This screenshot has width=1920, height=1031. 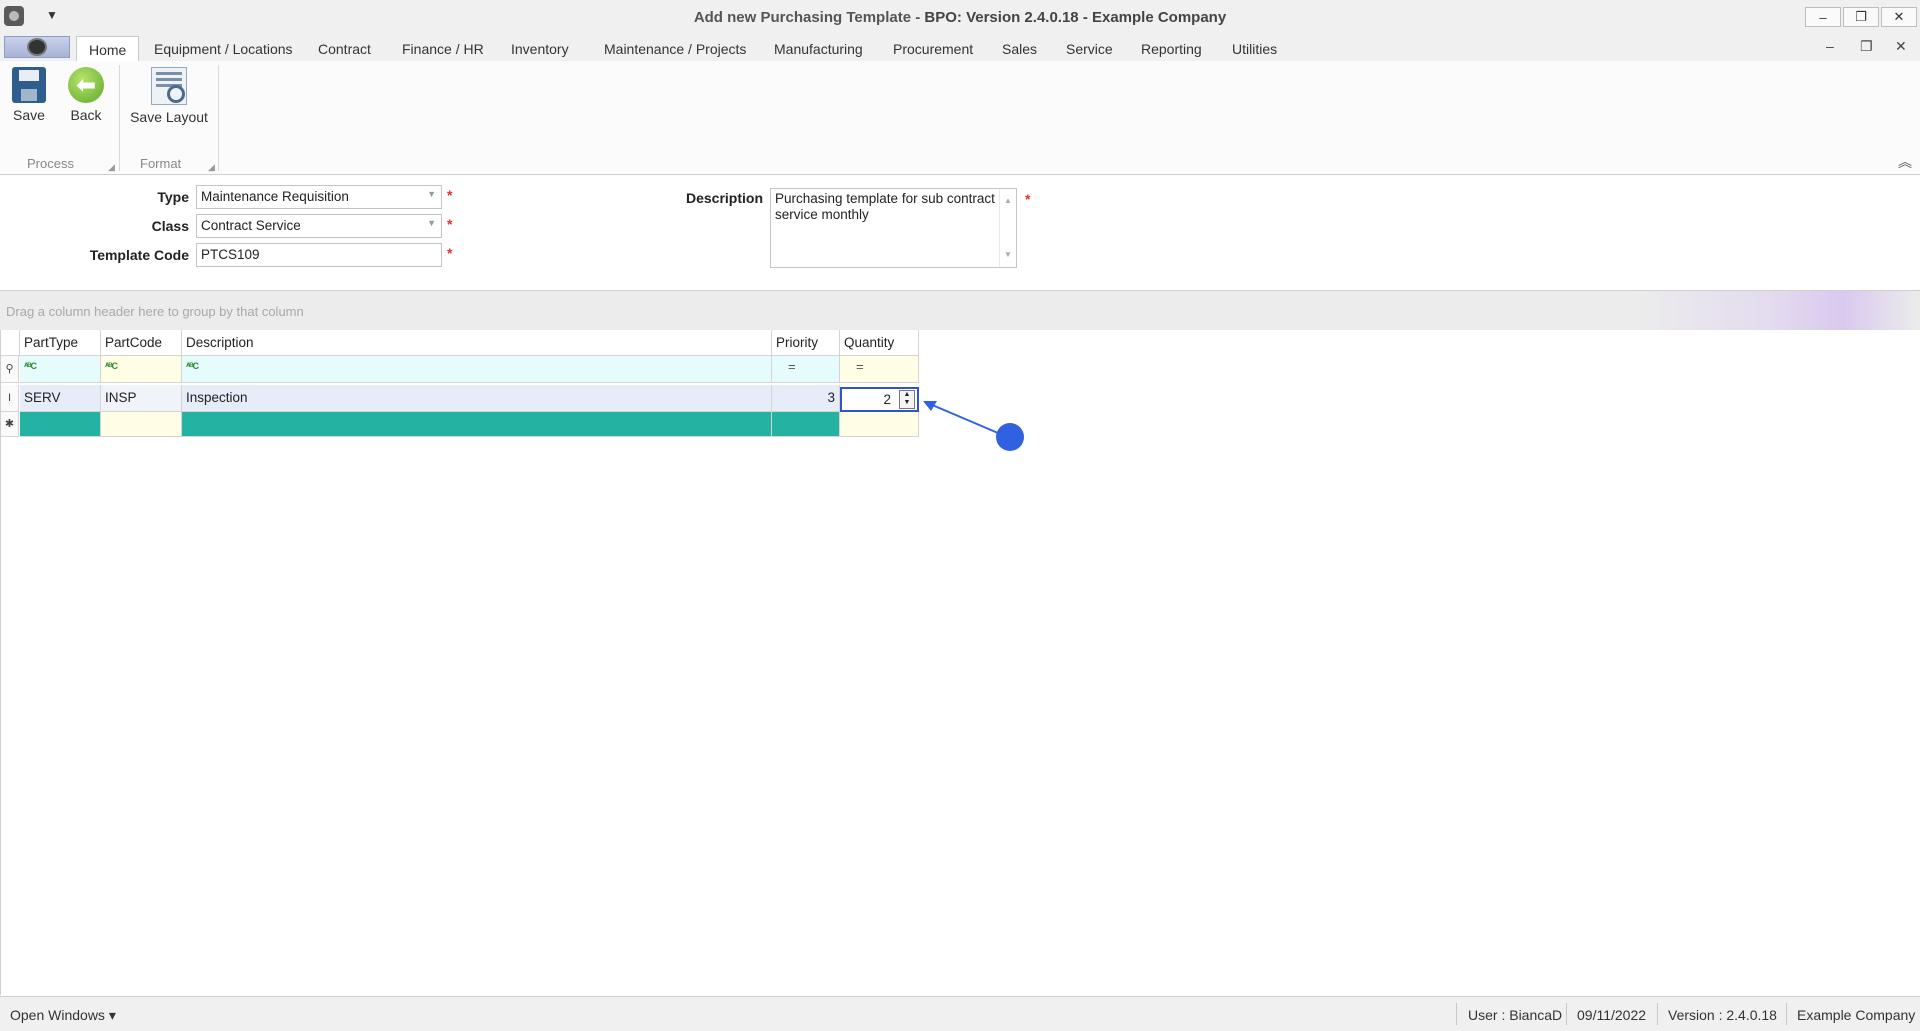 I want to click on tab-procurement: Procurement, so click(x=933, y=49).